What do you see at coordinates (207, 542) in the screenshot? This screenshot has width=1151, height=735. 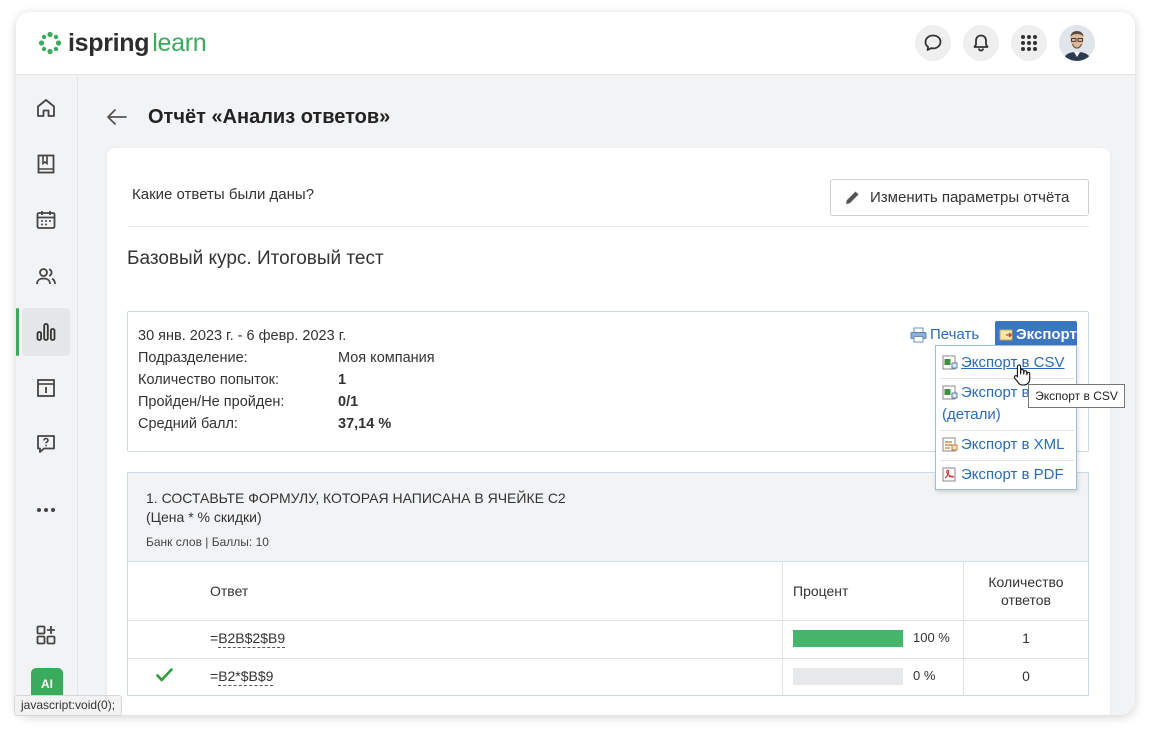 I see `question-meta: Банк слов | Баллы: 10` at bounding box center [207, 542].